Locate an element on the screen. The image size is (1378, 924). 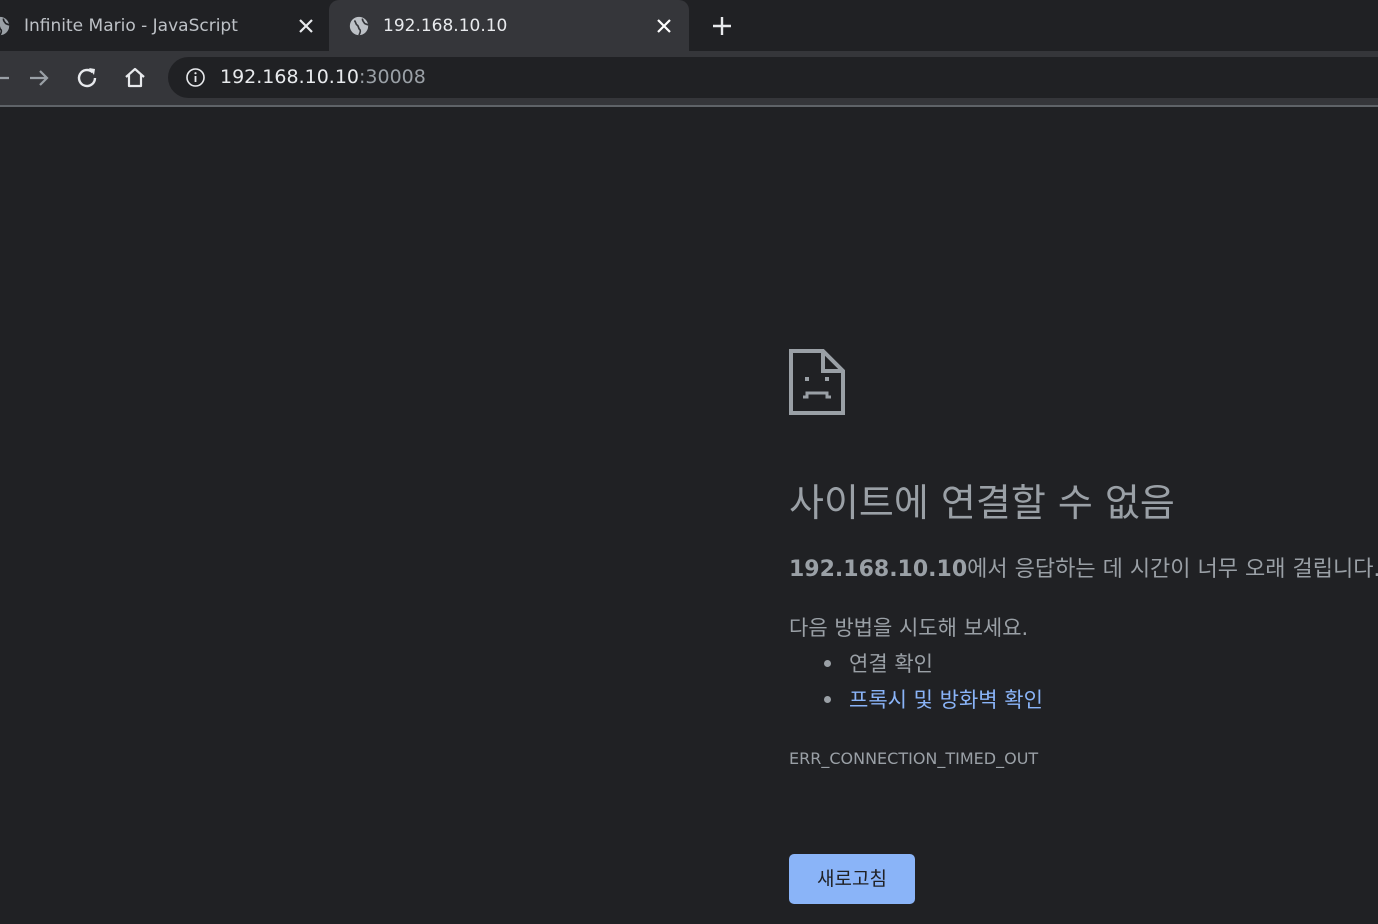
suggestions-heading: 다음 방법을 시도해 보세요. is located at coordinates (909, 628).